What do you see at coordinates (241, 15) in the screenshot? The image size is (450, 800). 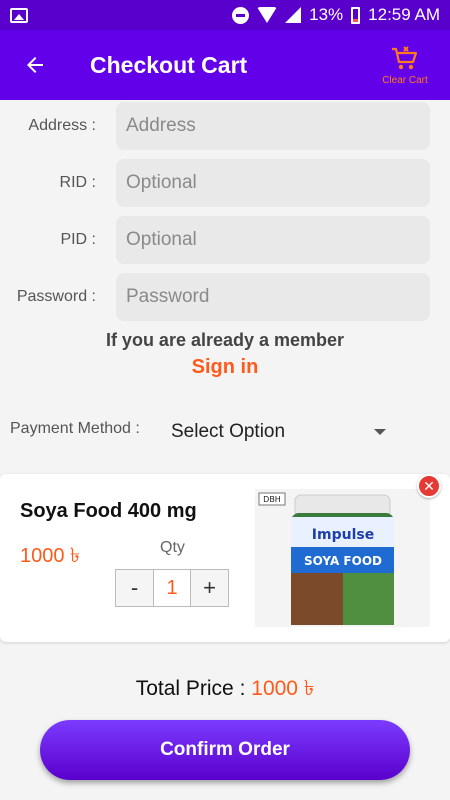 I see `do-not-disturb-icon` at bounding box center [241, 15].